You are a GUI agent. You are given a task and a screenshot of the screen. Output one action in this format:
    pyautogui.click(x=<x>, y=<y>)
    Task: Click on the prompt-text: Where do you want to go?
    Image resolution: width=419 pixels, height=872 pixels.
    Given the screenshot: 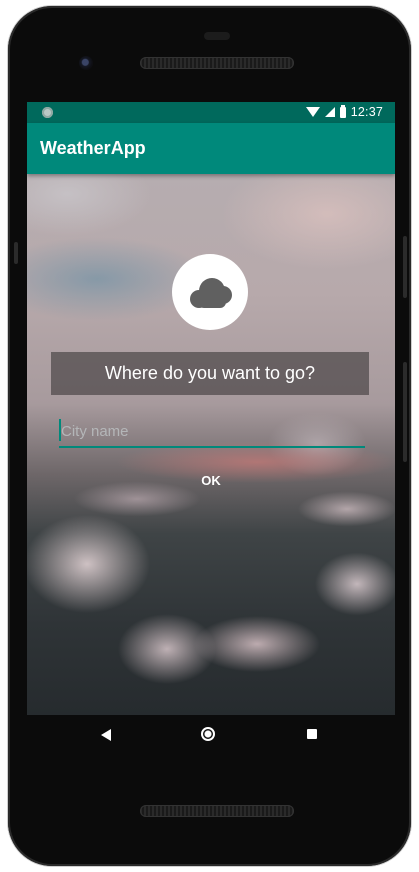 What is the action you would take?
    pyautogui.click(x=210, y=373)
    